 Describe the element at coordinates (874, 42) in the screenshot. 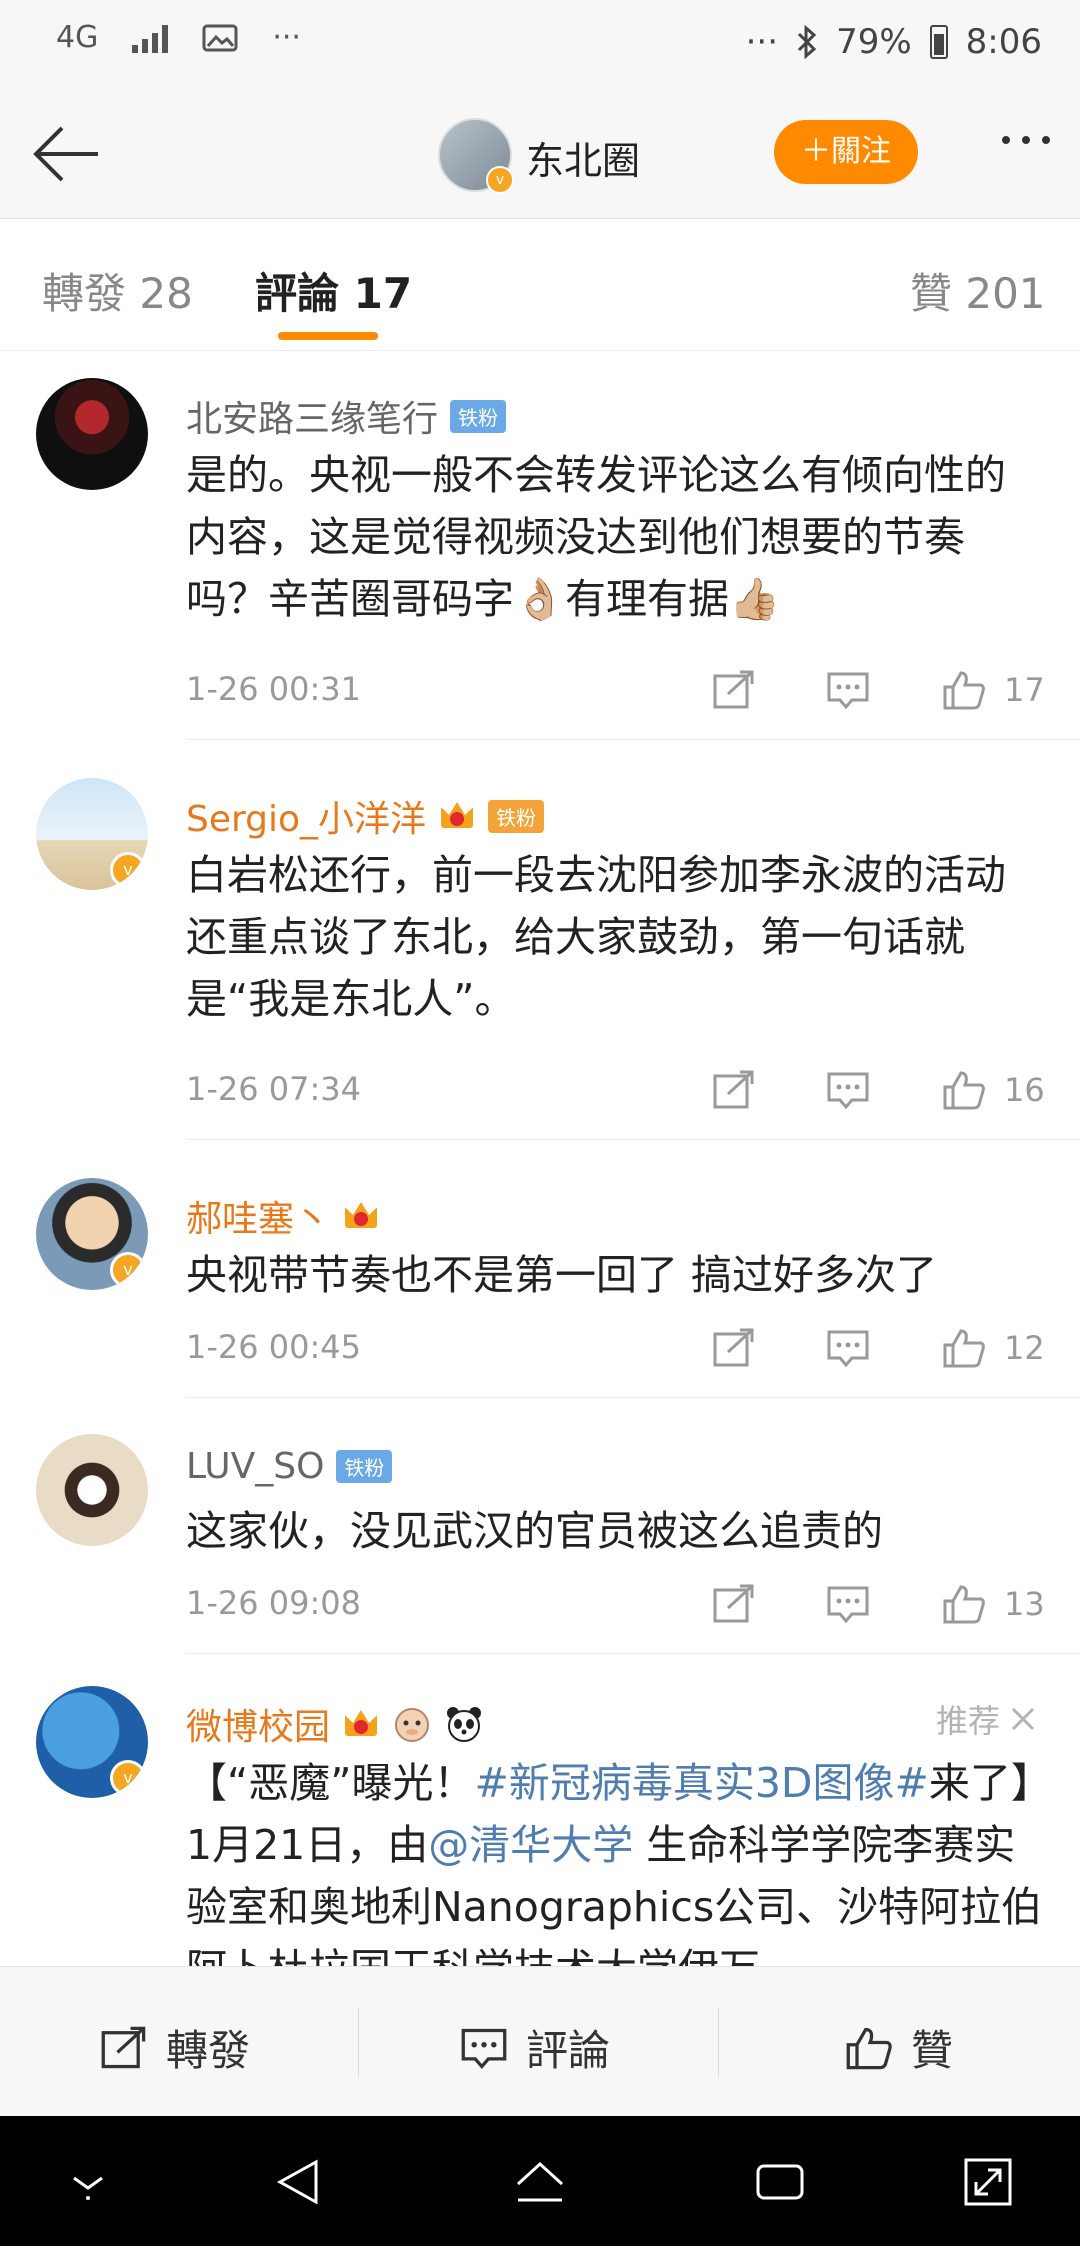

I see `battery-percent: 79%` at that location.